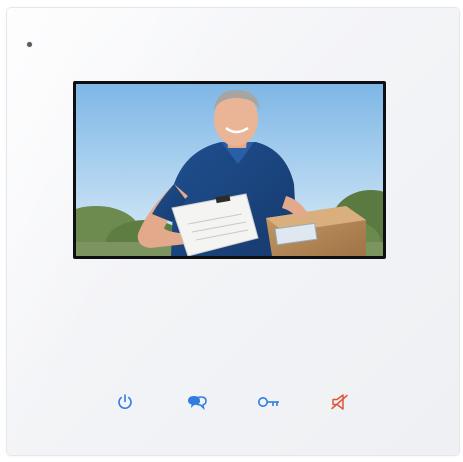  I want to click on power-button, so click(125, 402).